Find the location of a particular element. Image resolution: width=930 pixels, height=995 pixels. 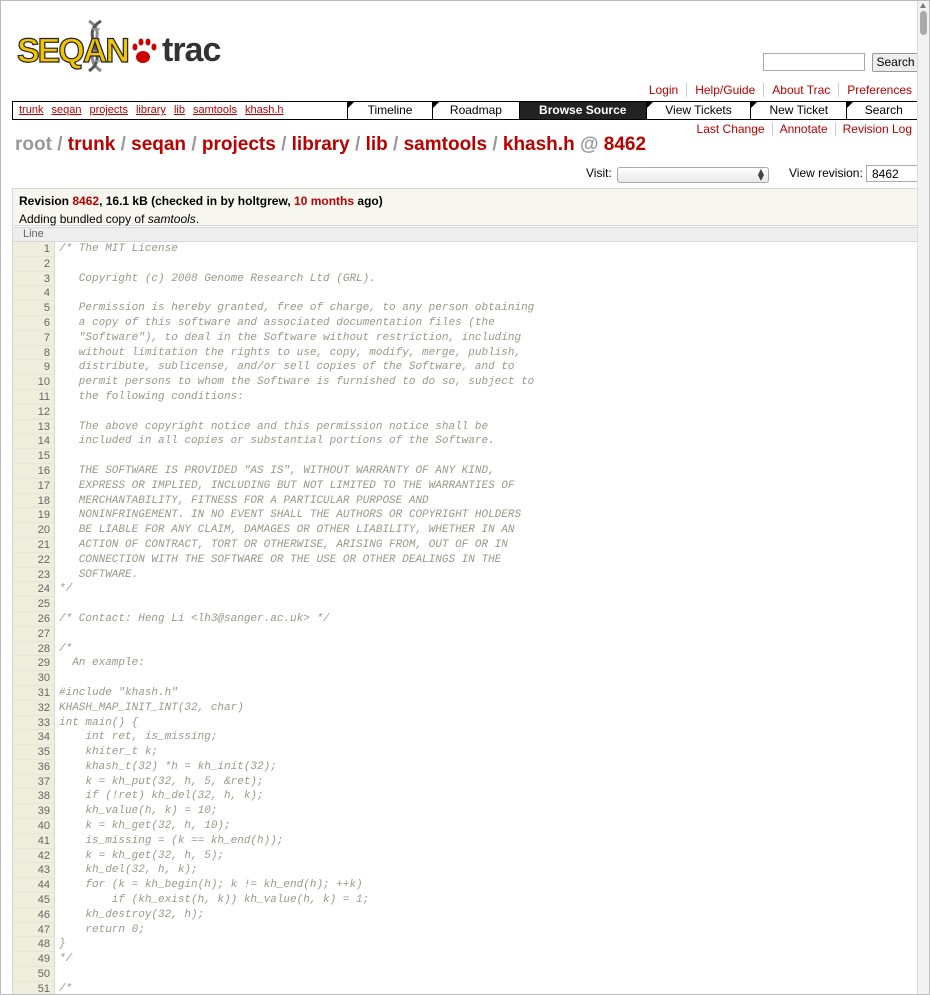

line-number-link: 16 is located at coordinates (34, 471).